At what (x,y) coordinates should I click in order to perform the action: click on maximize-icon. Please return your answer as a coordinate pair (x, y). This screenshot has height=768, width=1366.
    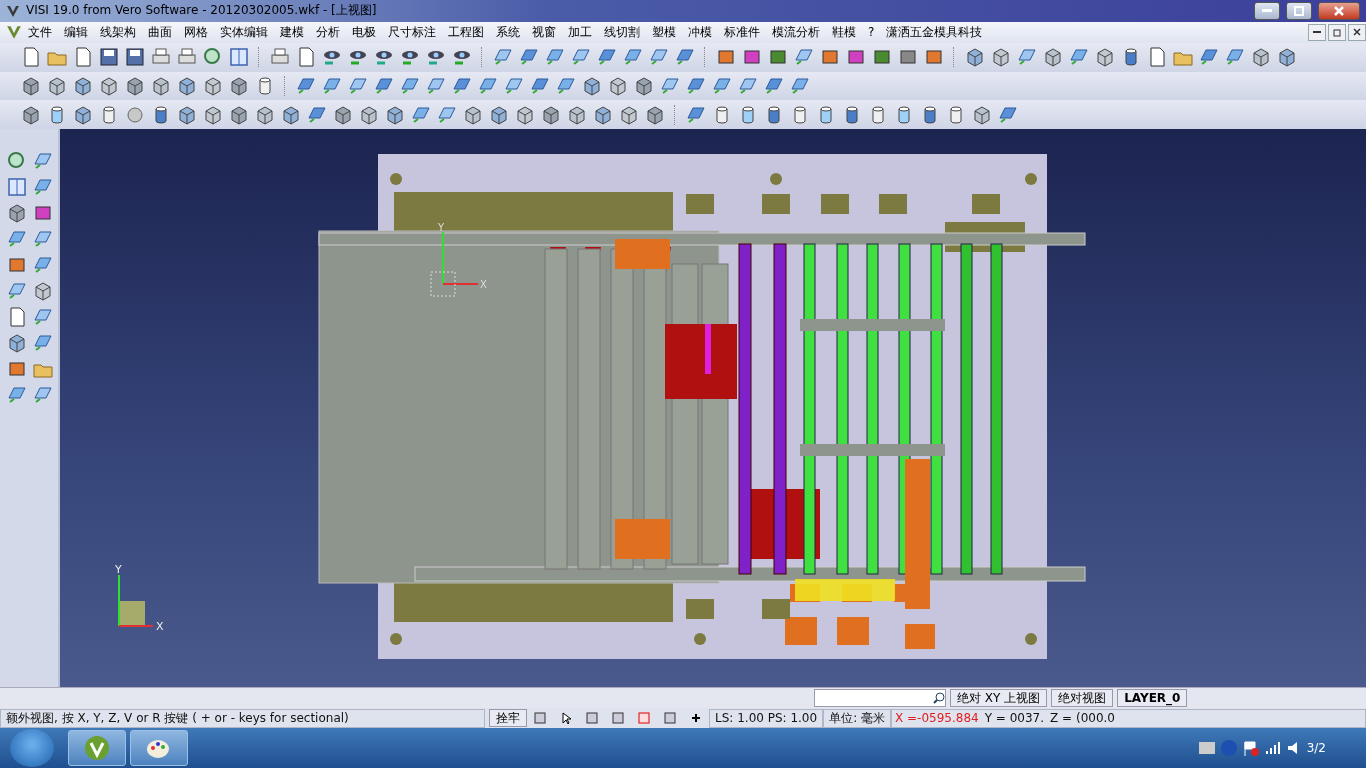
    Looking at the image, I should click on (1299, 10).